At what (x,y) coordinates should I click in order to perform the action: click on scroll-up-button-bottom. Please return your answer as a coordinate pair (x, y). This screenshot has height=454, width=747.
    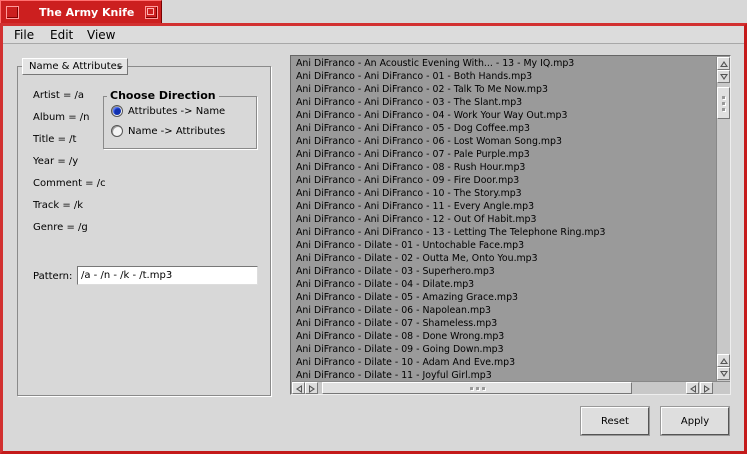
    Looking at the image, I should click on (723, 360).